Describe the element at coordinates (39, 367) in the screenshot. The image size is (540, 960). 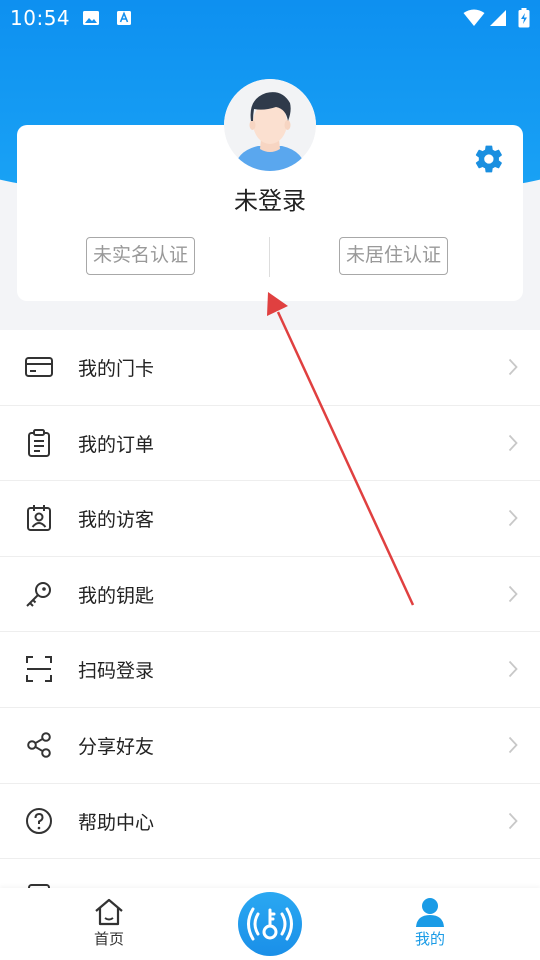
I see `card-icon` at that location.